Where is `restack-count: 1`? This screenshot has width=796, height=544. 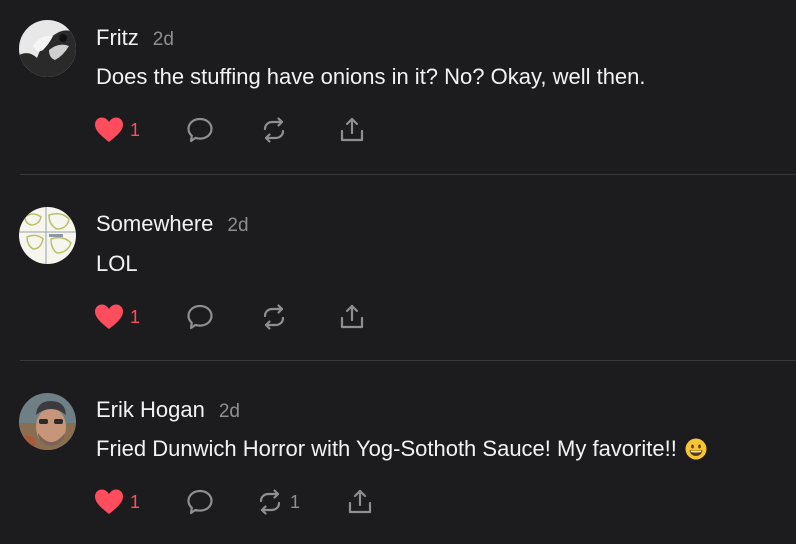
restack-count: 1 is located at coordinates (295, 501).